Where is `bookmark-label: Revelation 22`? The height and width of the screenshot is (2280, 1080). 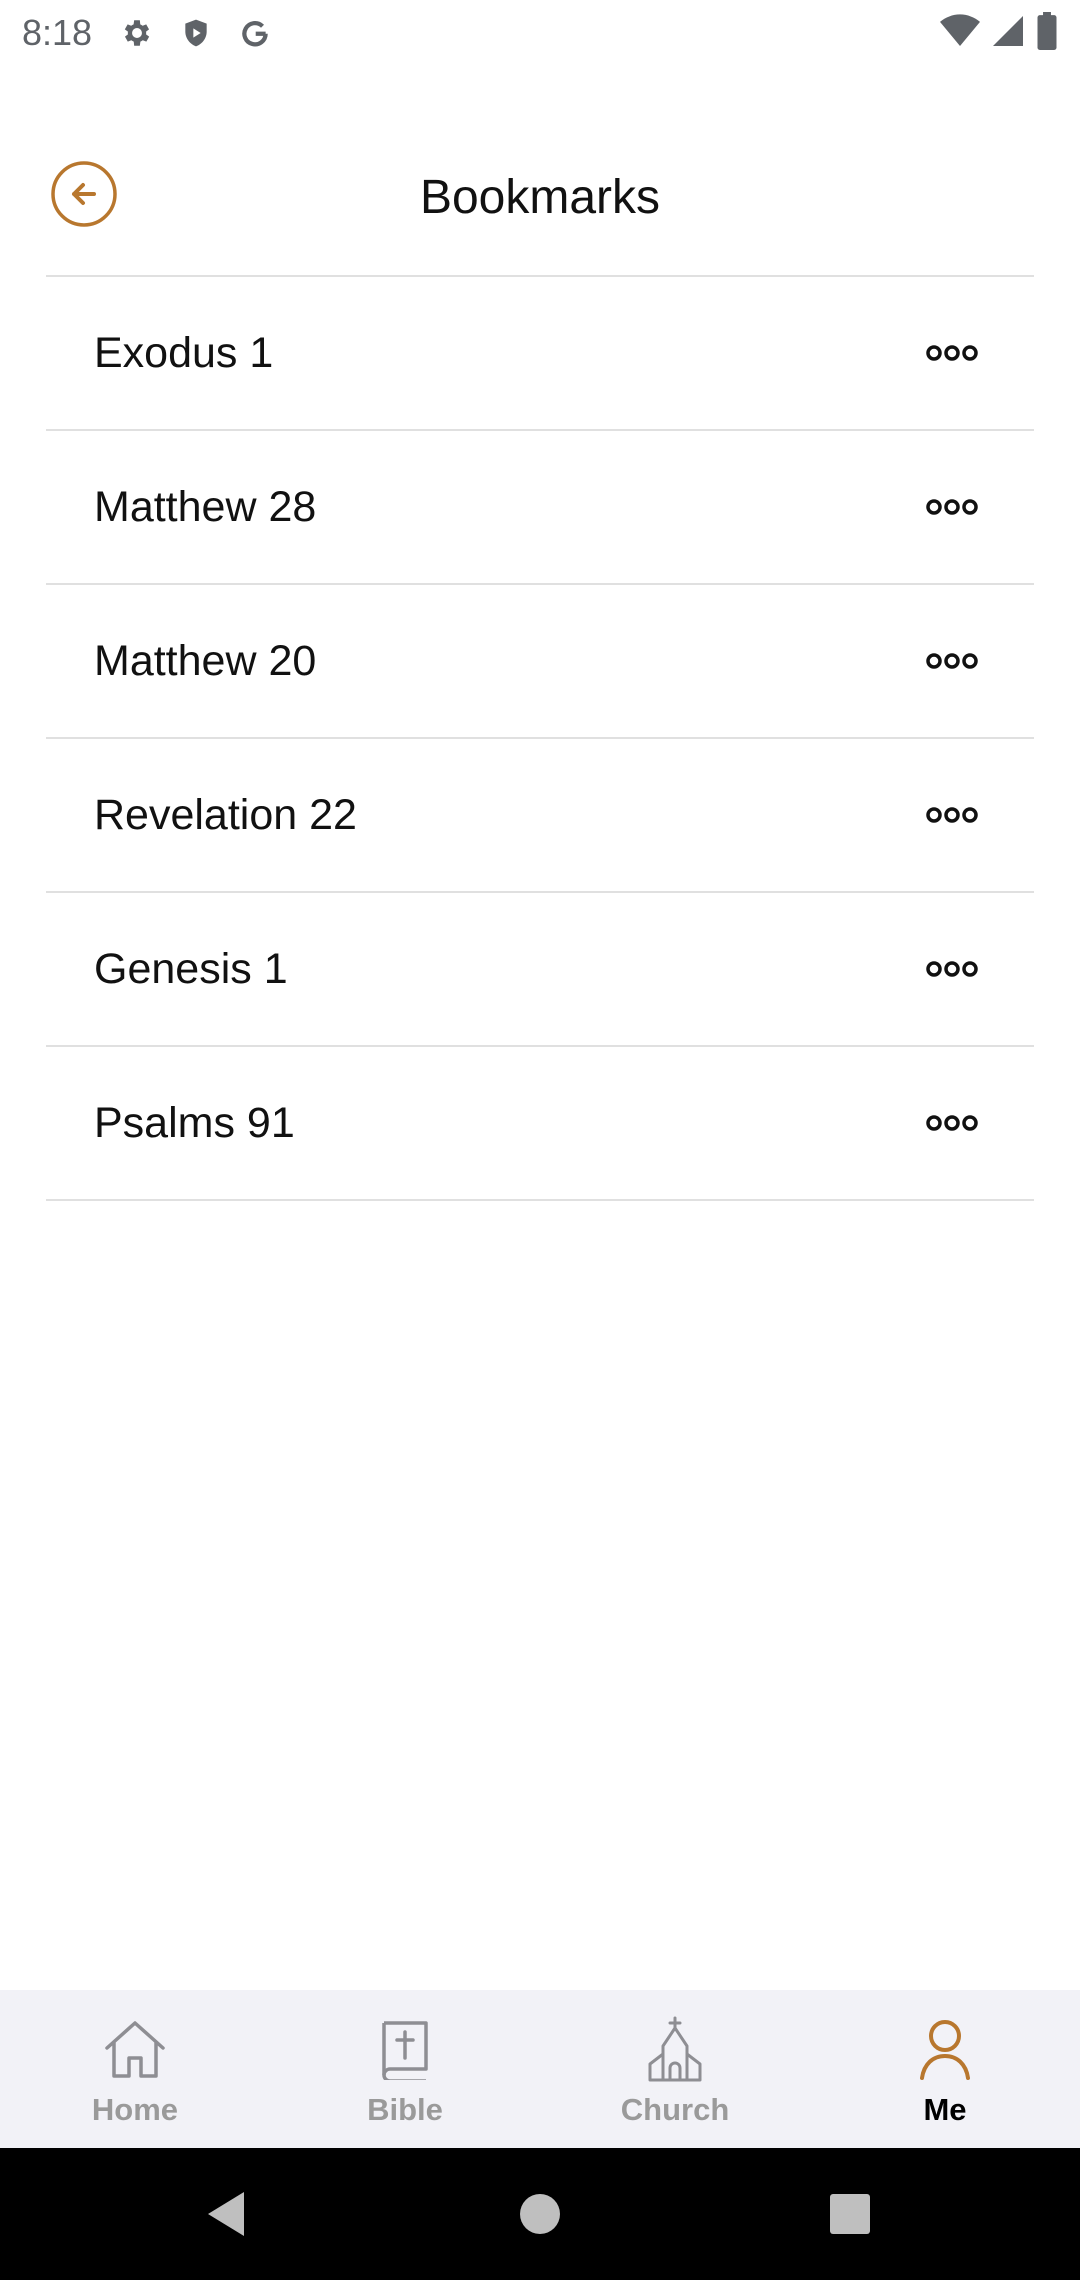 bookmark-label: Revelation 22 is located at coordinates (225, 814).